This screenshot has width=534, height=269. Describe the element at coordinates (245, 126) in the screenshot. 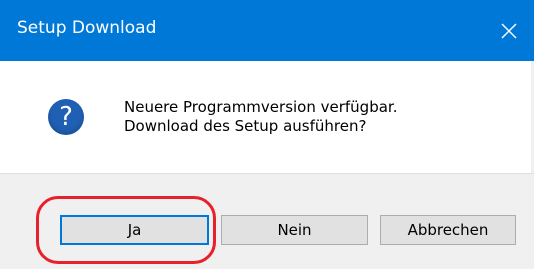

I see `message-line-2: Download des Setup ausführen?` at that location.